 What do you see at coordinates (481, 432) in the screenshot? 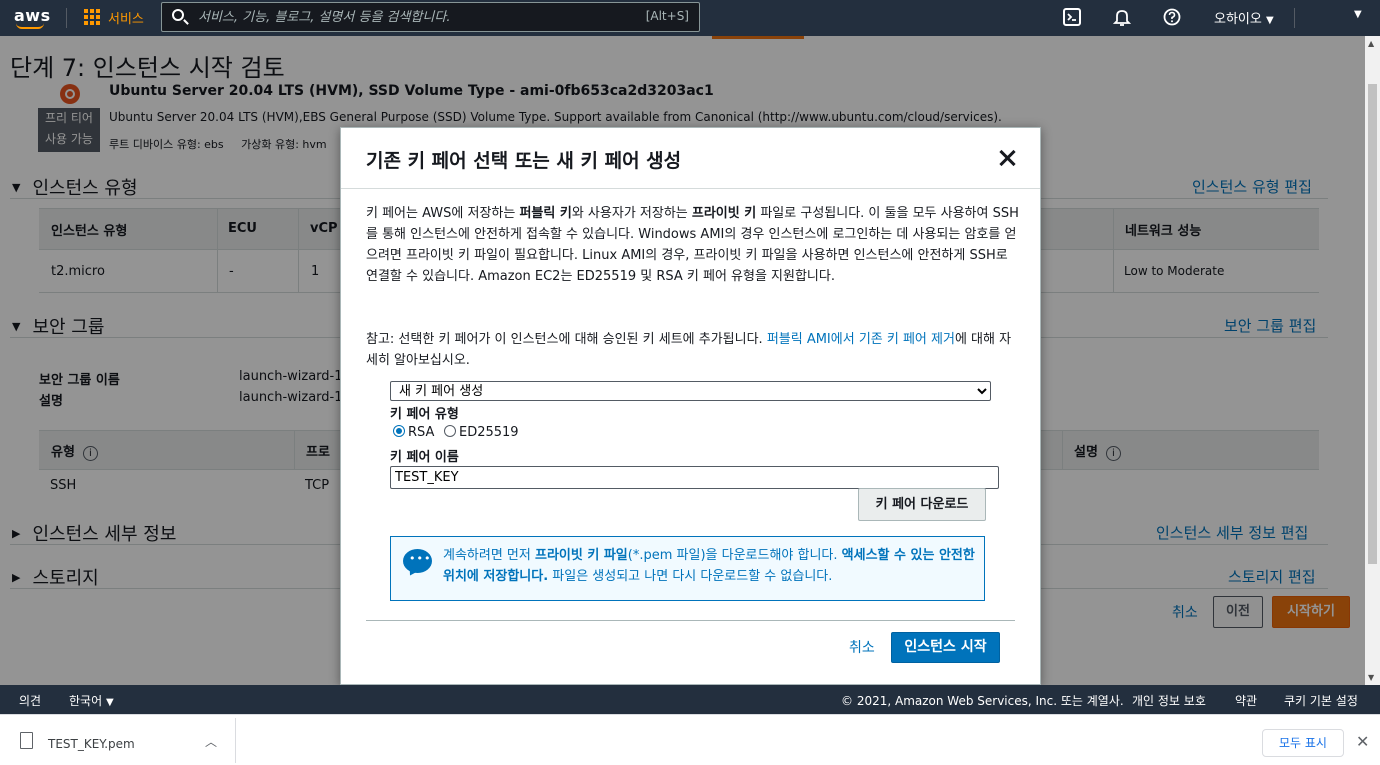
I see `radio-ed25519: ED25519` at bounding box center [481, 432].